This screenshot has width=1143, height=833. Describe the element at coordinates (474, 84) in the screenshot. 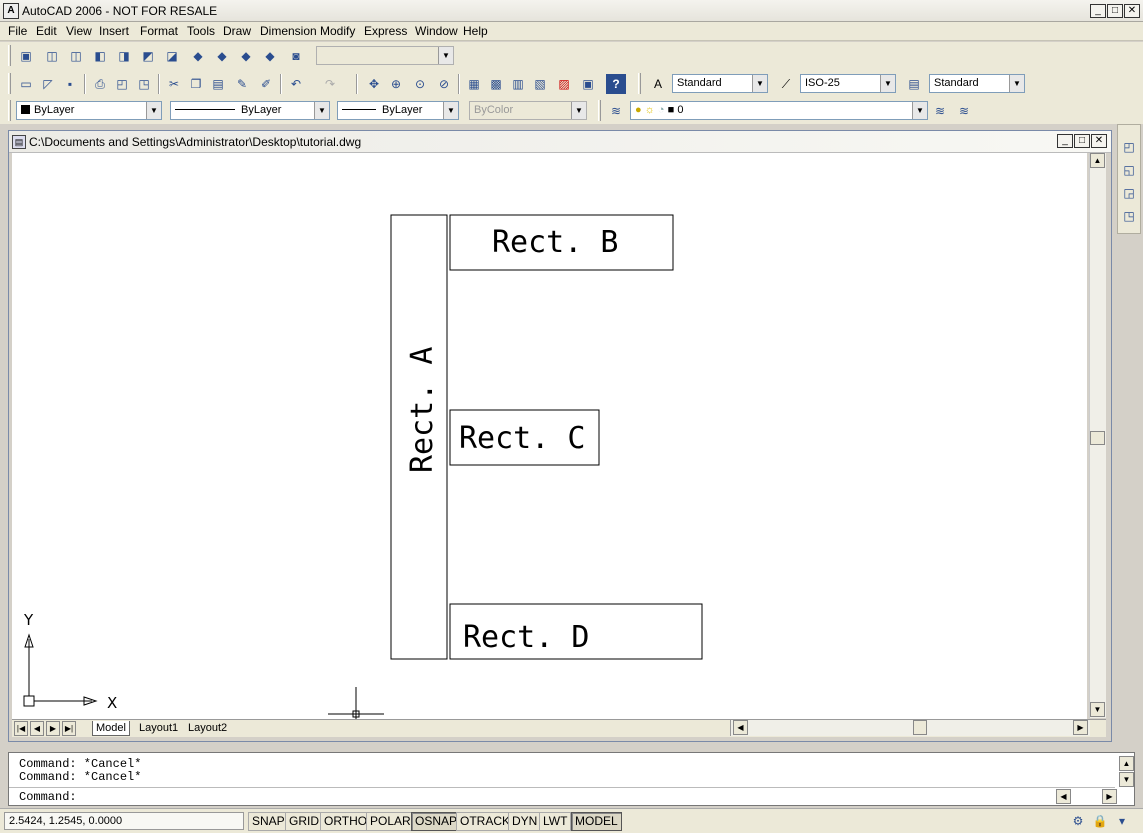

I see `properties-icon: ▦` at that location.